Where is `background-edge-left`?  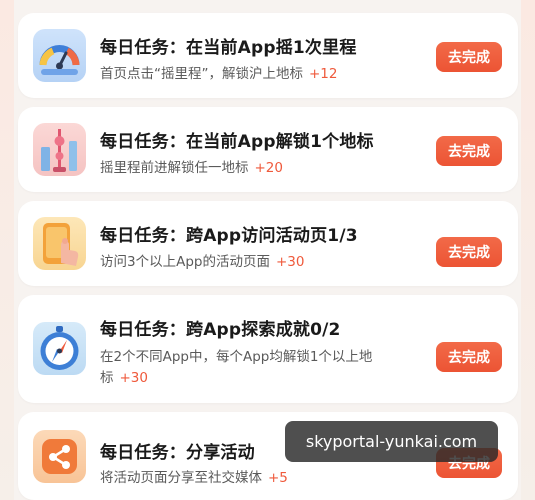
background-edge-left is located at coordinates (7, 250).